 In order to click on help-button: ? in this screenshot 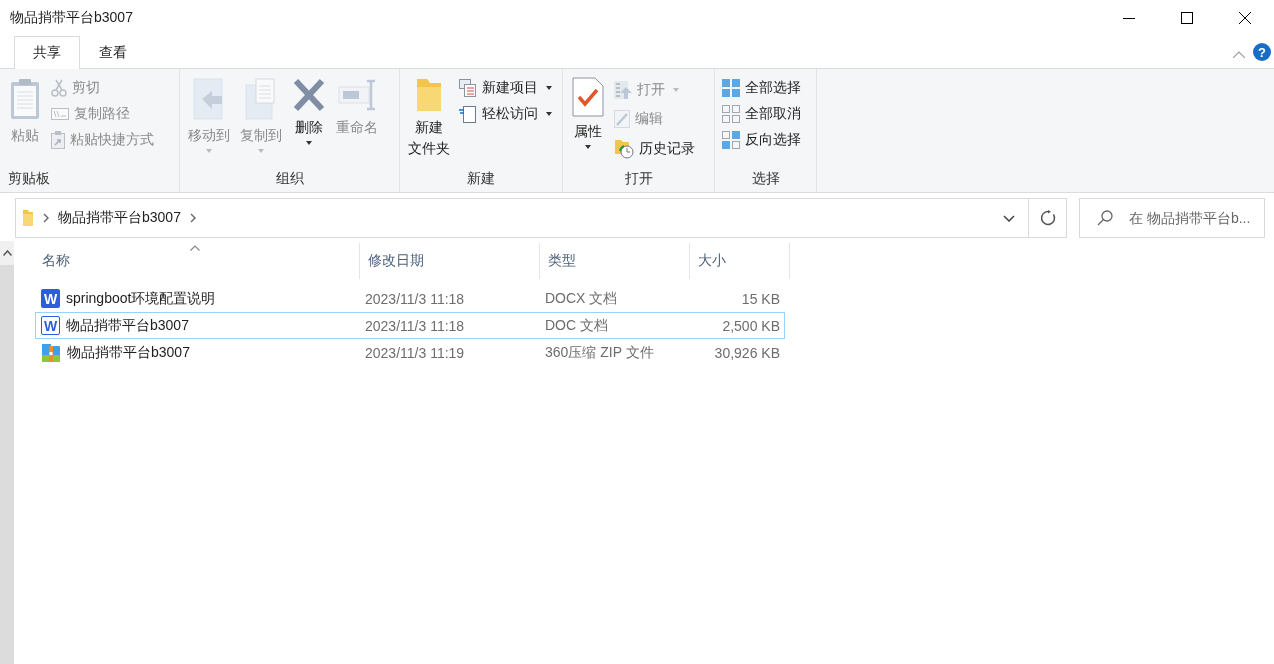, I will do `click(1262, 52)`.